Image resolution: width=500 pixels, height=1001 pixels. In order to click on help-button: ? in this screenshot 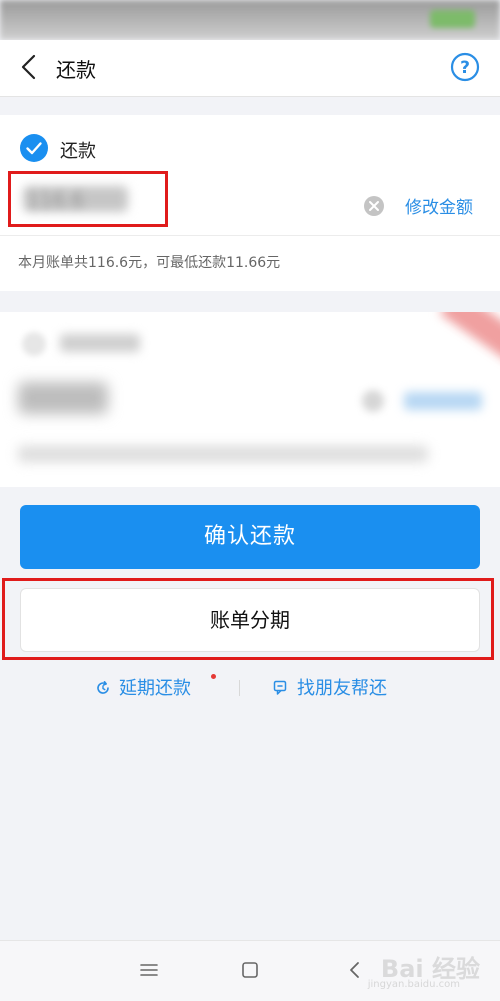, I will do `click(465, 67)`.